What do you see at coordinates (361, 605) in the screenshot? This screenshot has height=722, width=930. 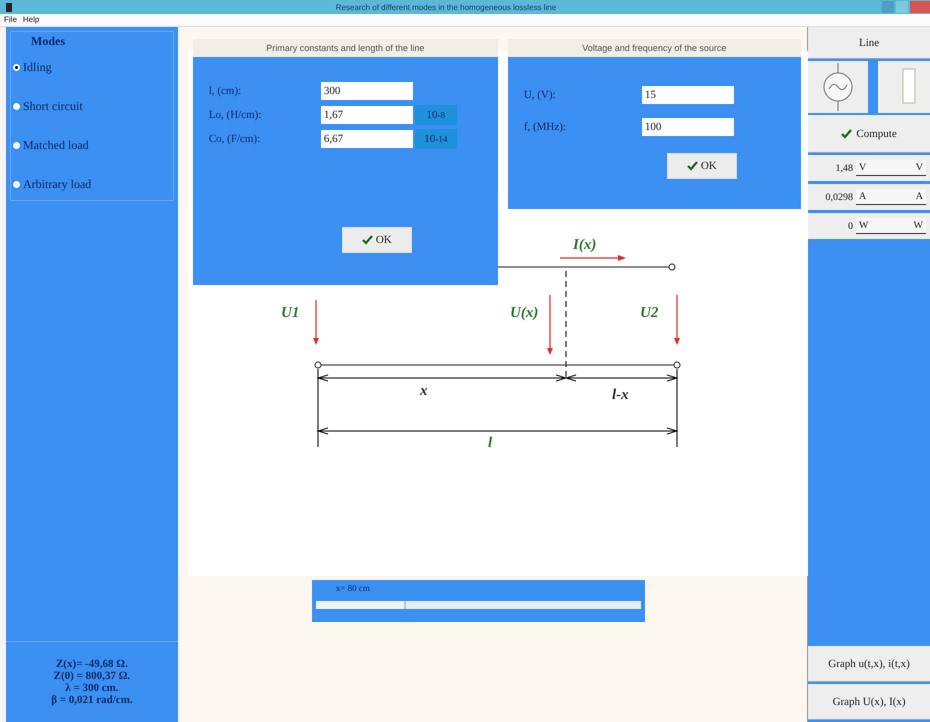 I see `slider-thumb` at bounding box center [361, 605].